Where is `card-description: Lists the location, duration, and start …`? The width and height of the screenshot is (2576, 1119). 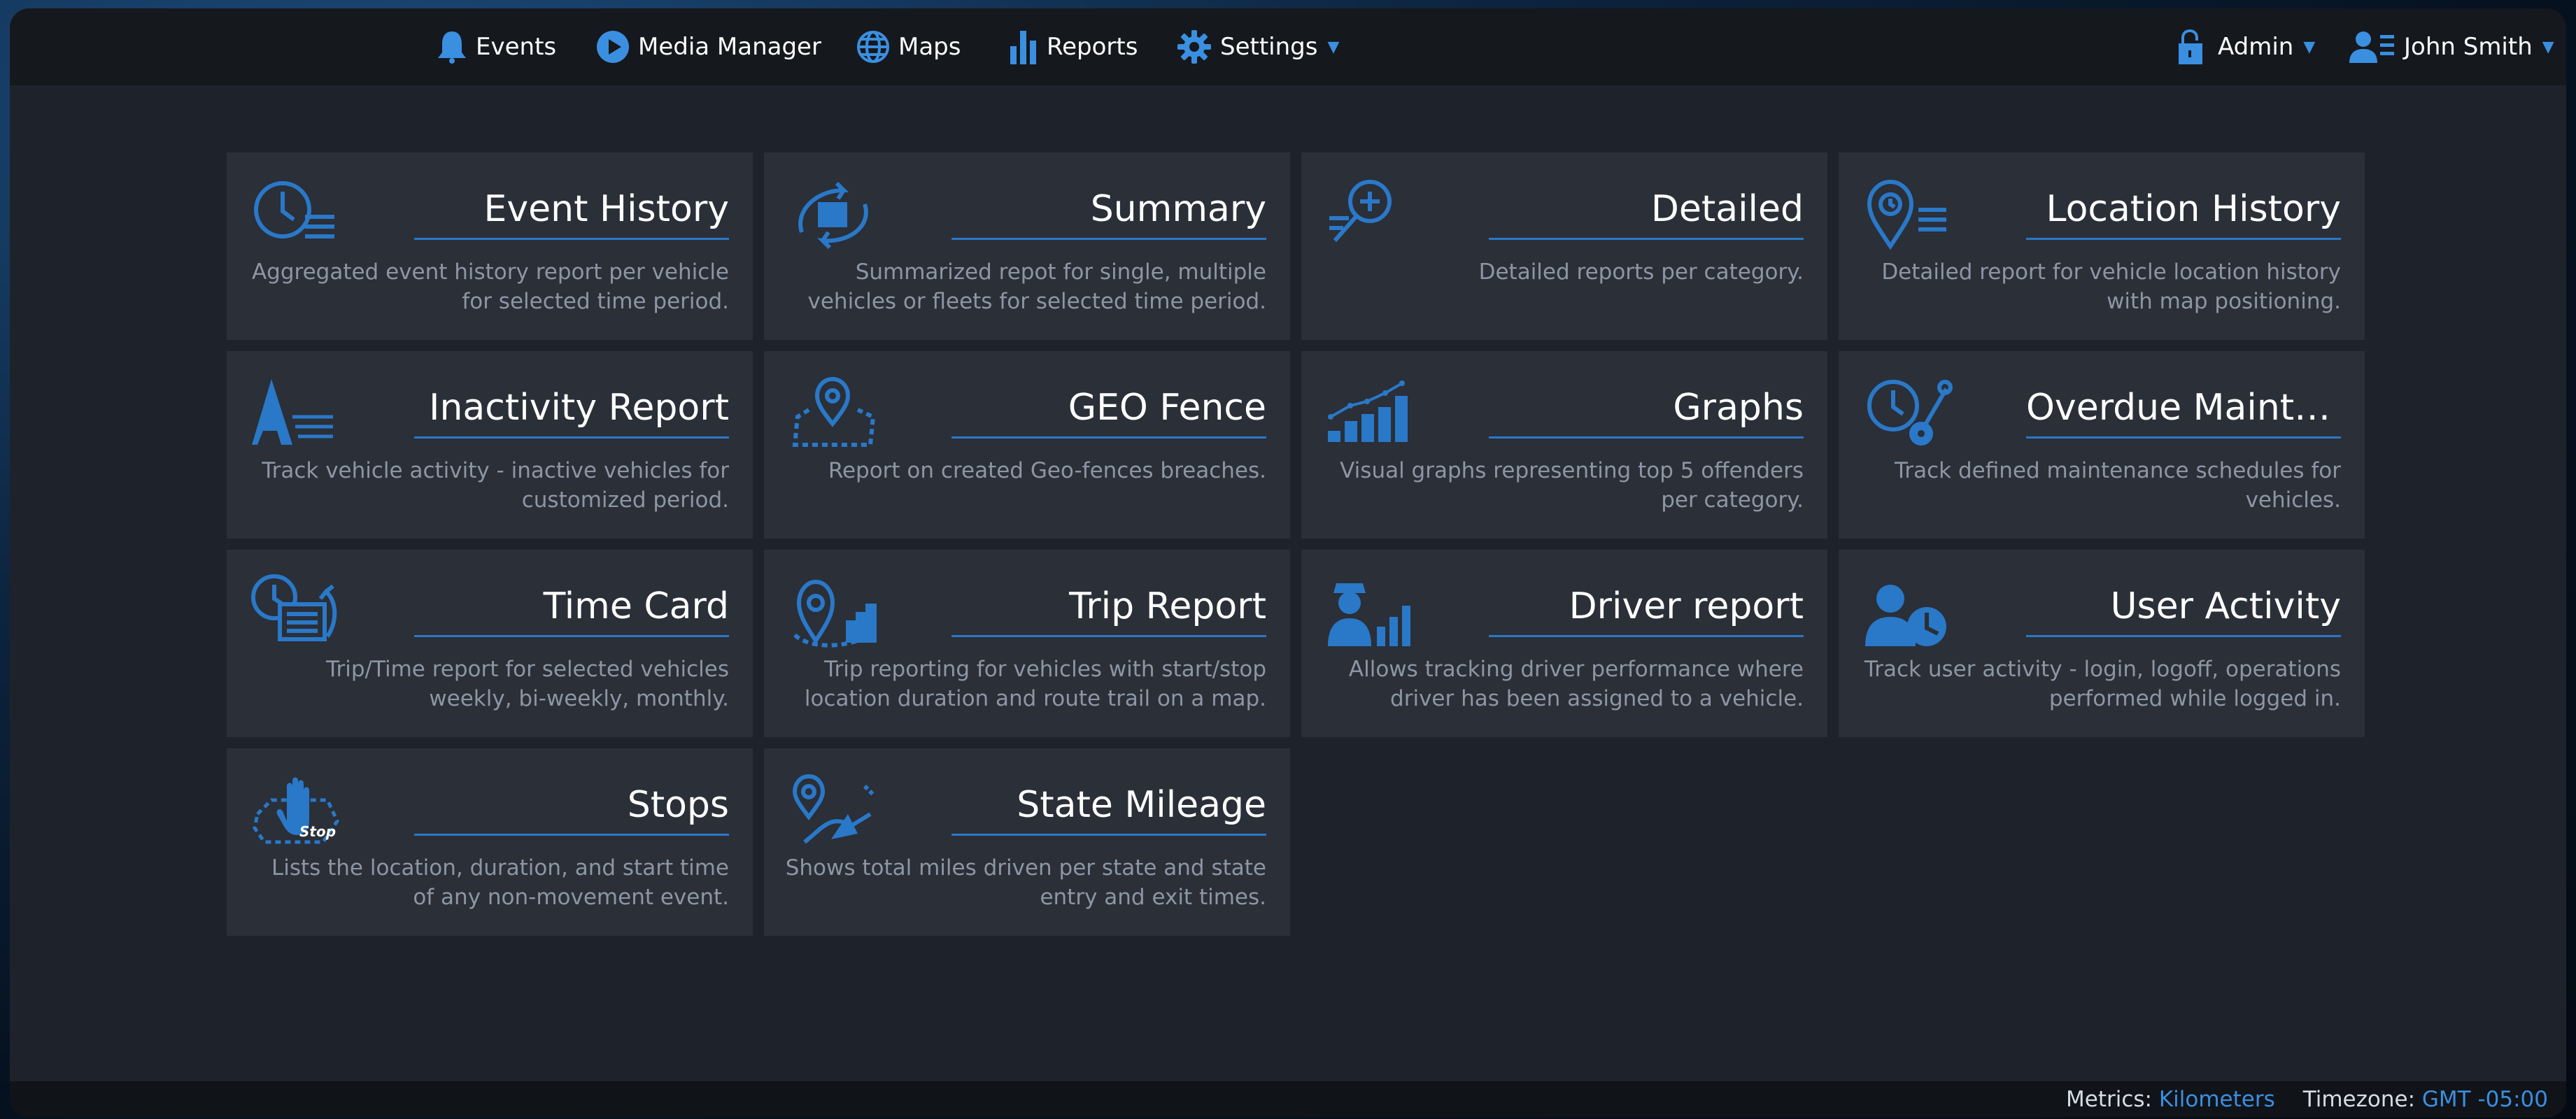
card-description: Lists the location, duration, and start … is located at coordinates (500, 882).